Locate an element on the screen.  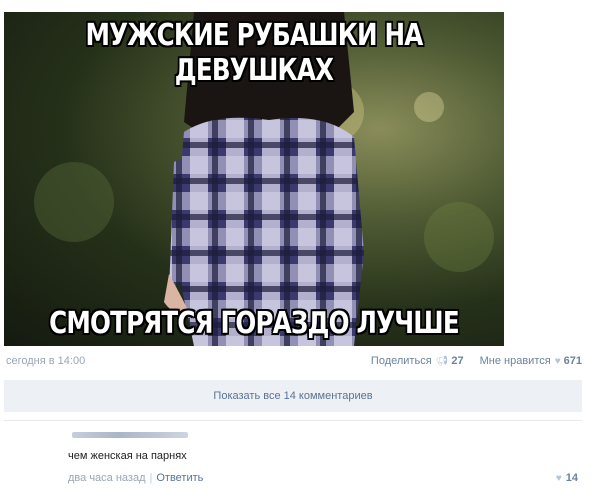
comment-time: два часа назад is located at coordinates (106, 478).